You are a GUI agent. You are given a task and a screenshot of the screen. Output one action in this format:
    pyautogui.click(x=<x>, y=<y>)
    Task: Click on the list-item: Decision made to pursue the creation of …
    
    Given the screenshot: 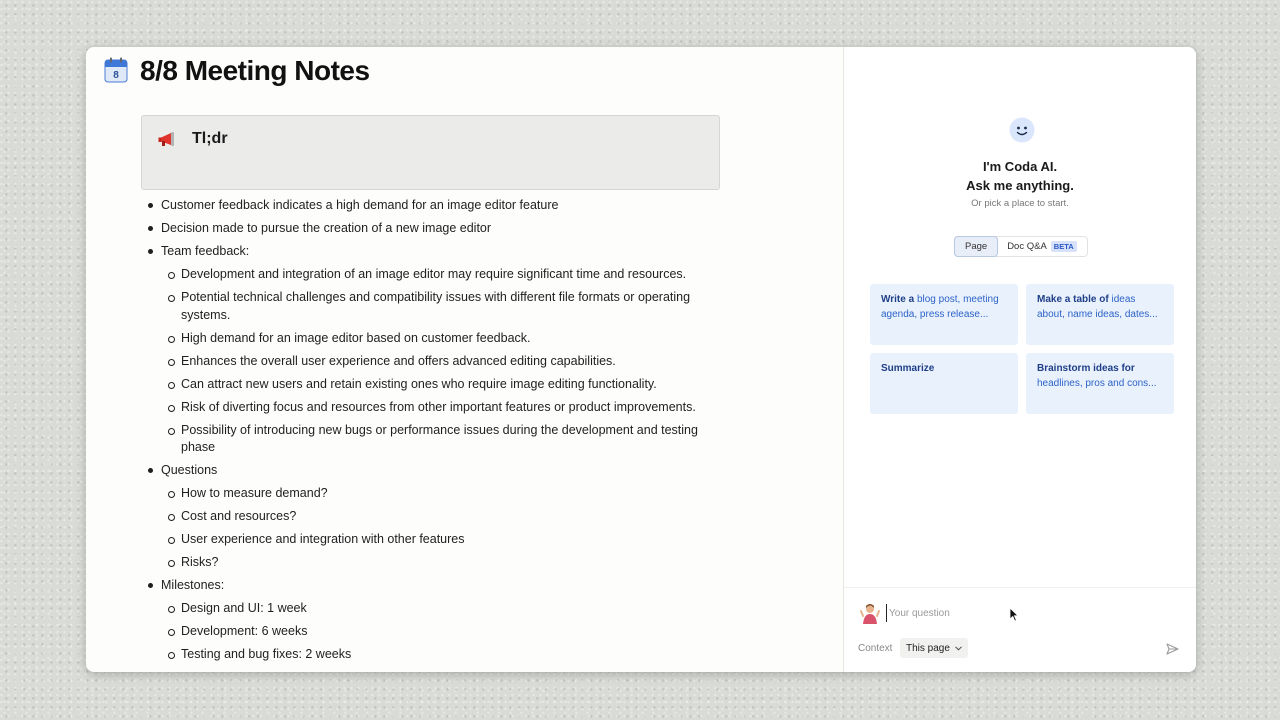 What is the action you would take?
    pyautogui.click(x=424, y=229)
    